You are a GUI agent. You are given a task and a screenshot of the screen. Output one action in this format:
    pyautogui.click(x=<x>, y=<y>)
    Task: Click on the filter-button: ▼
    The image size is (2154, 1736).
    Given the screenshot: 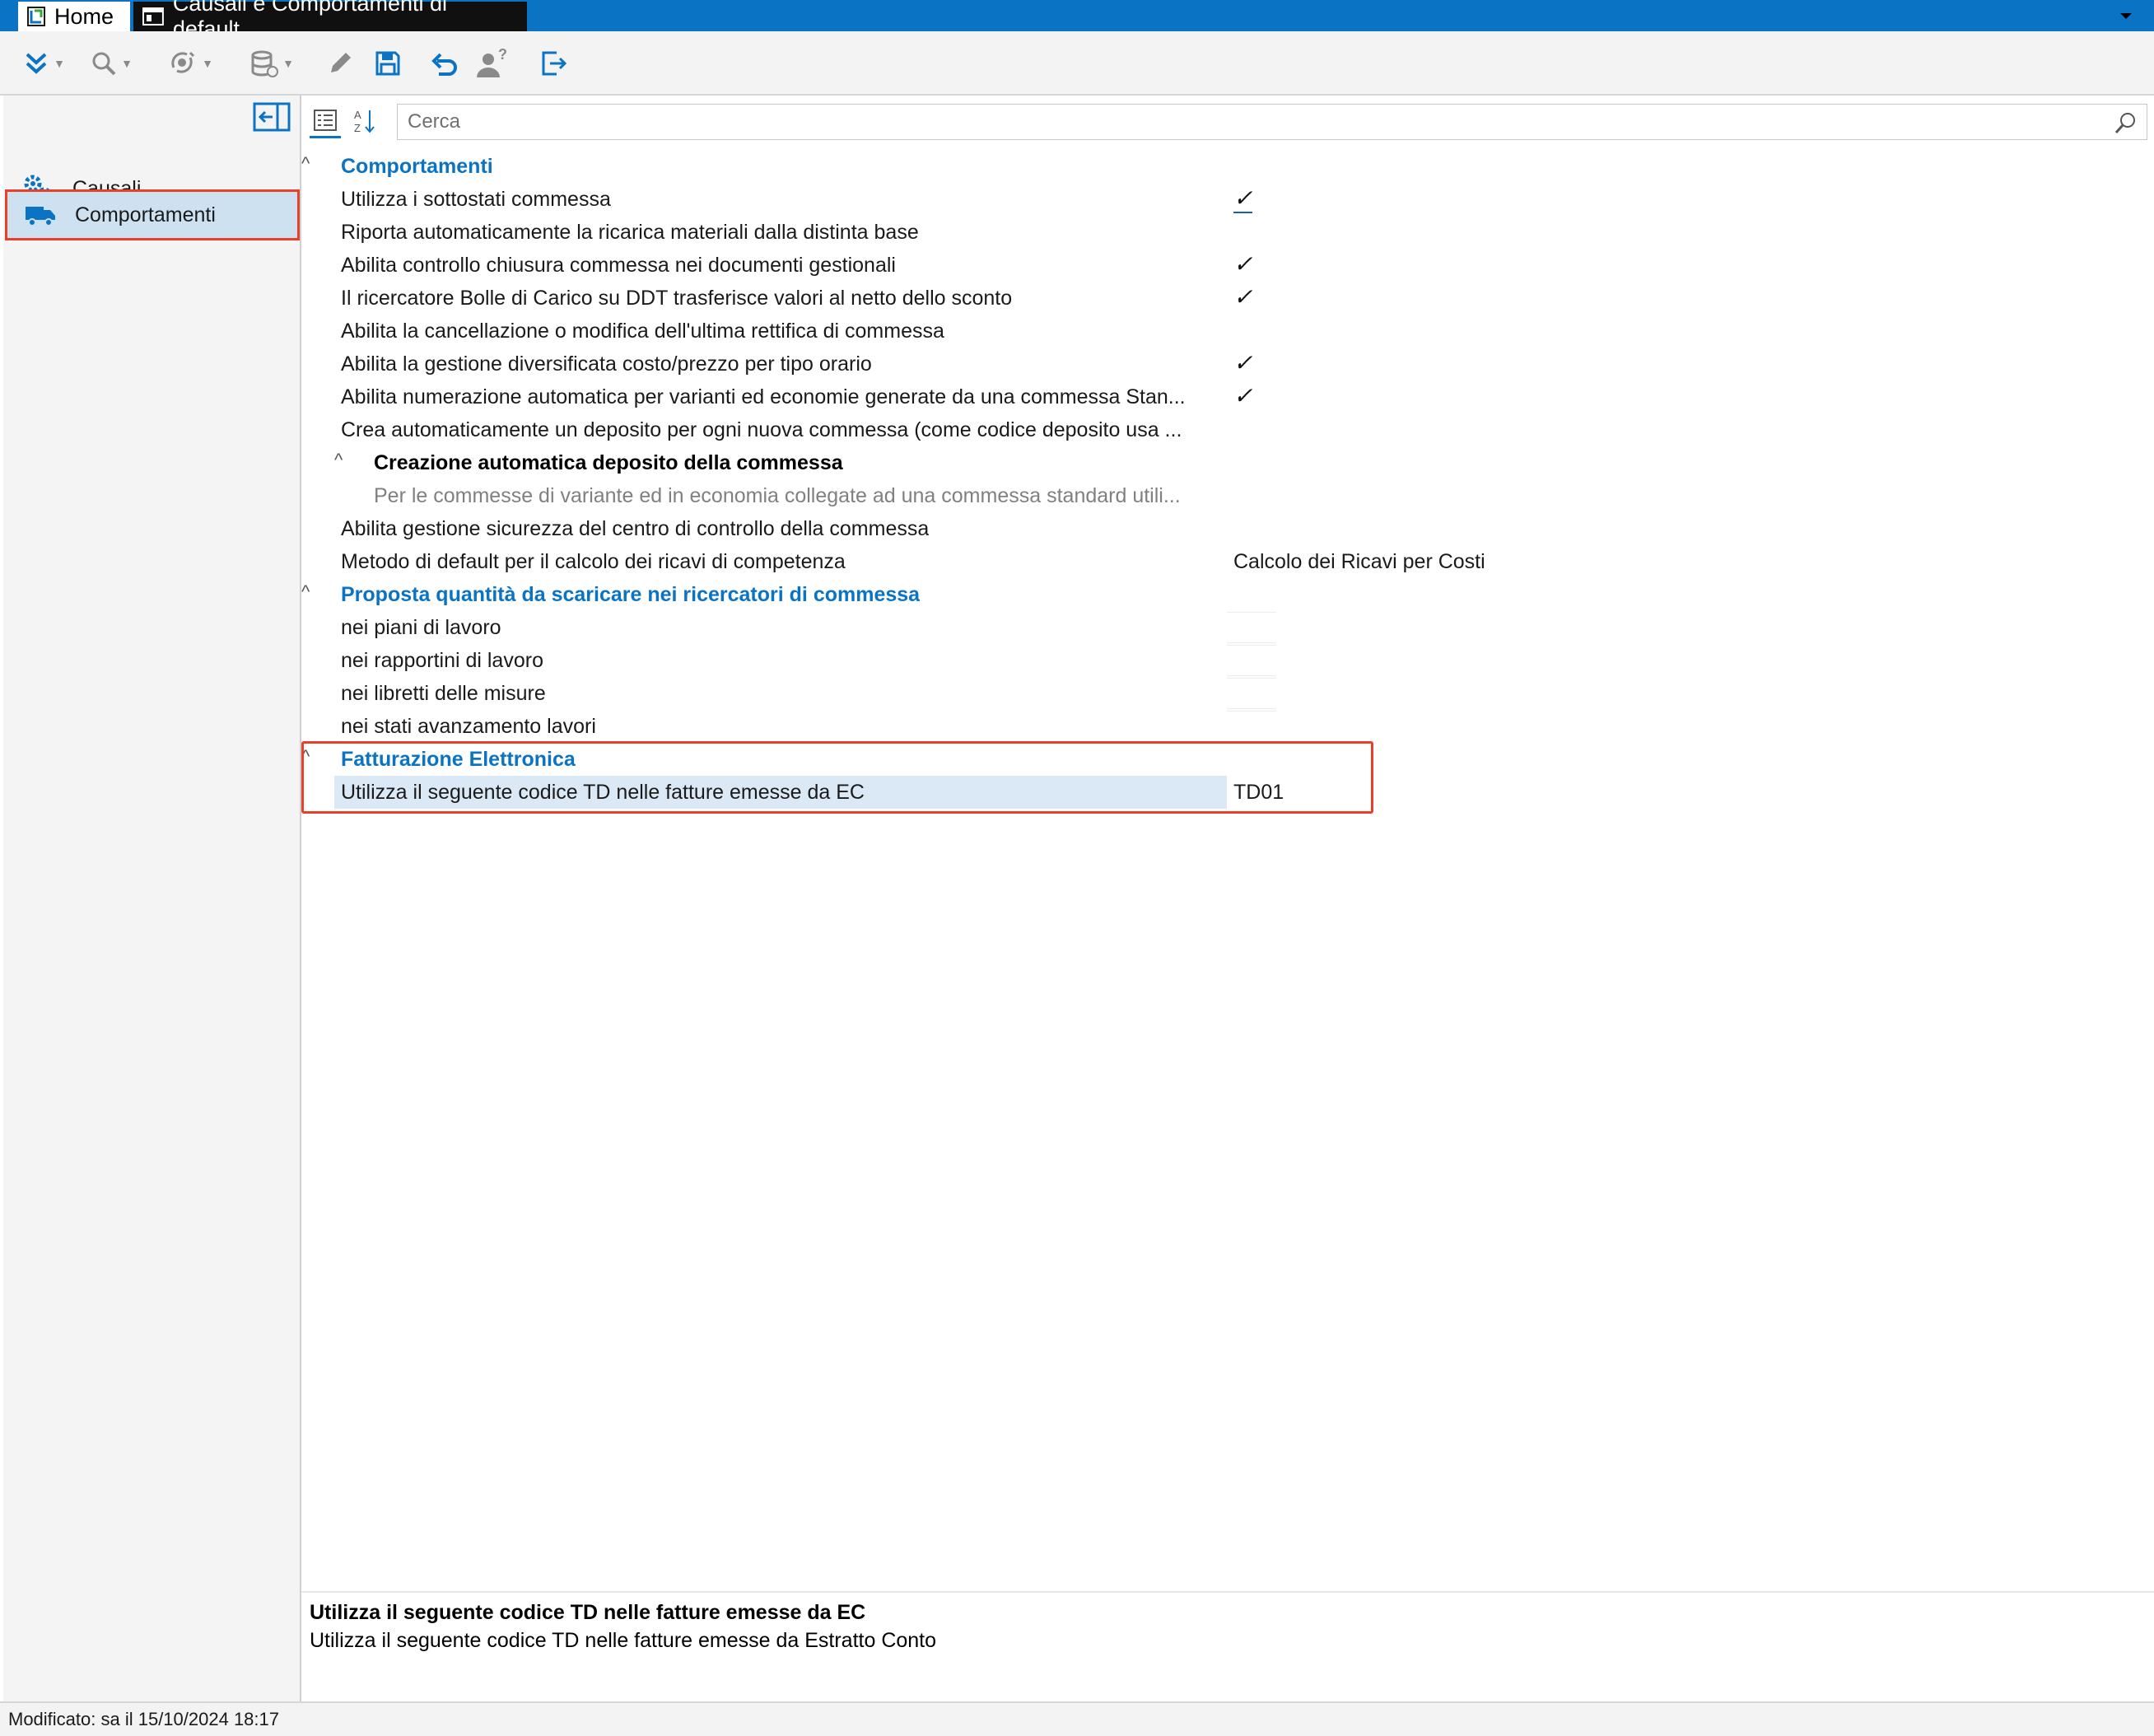 What is the action you would take?
    pyautogui.click(x=191, y=63)
    